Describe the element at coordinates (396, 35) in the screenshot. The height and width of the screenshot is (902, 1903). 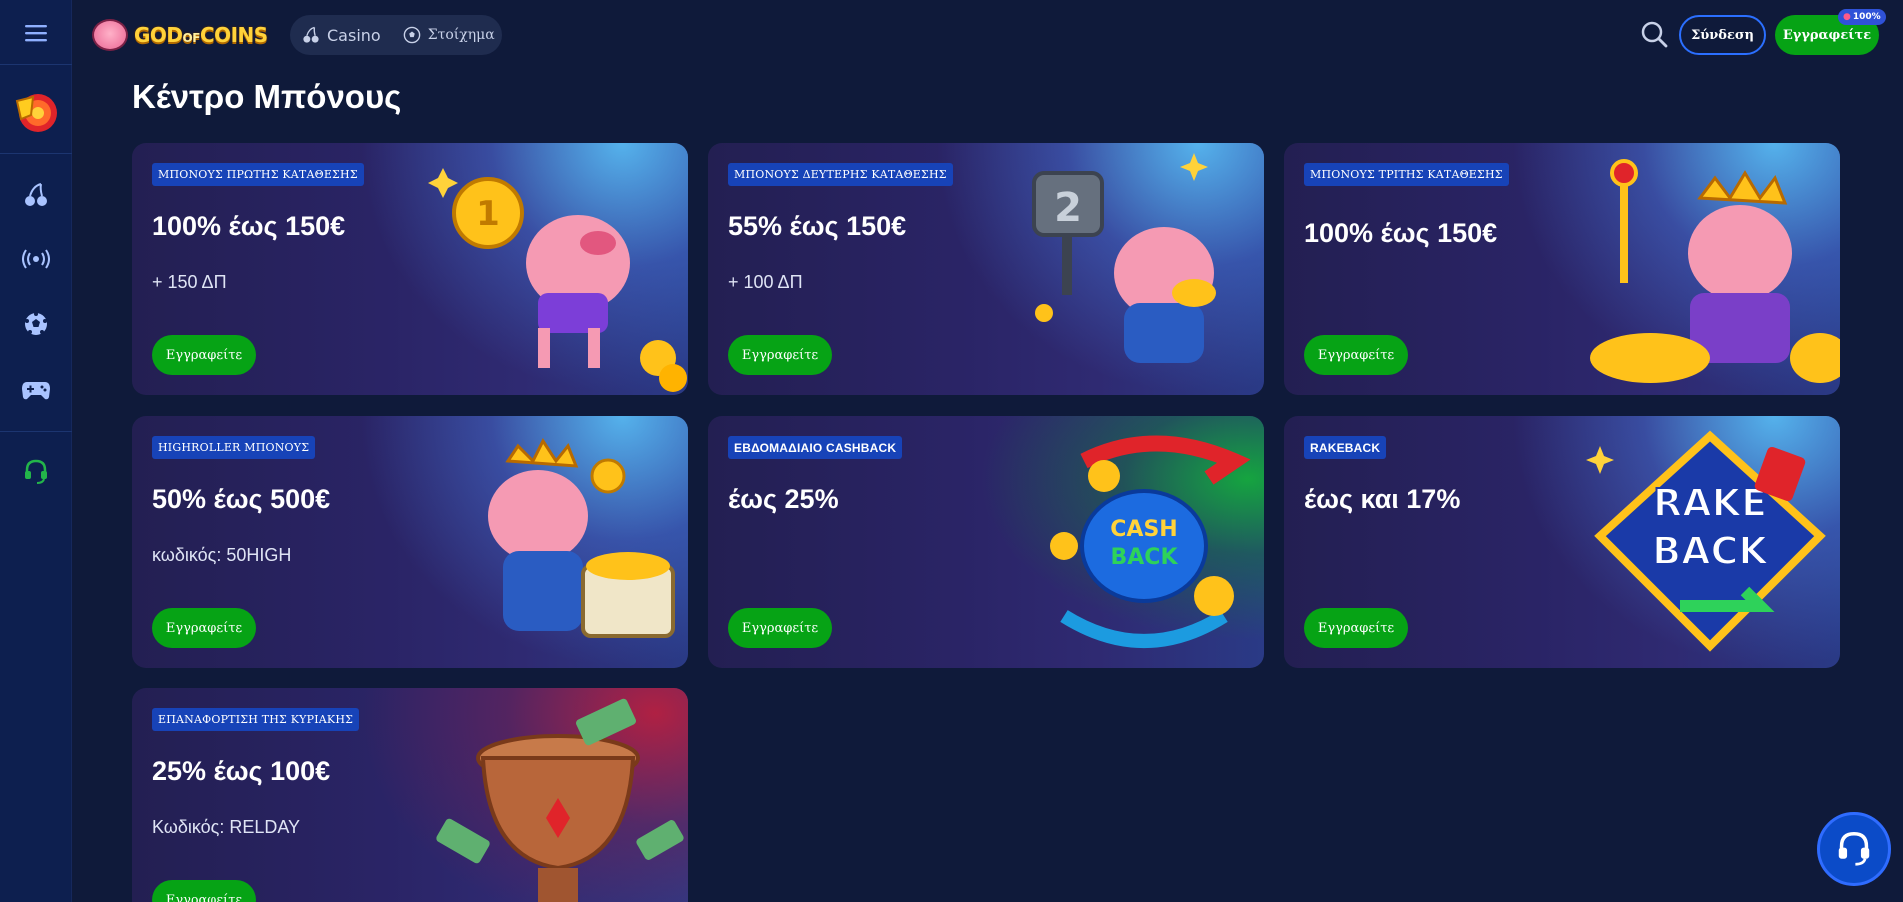
I see `top-nav: Casino Στοίχημα` at that location.